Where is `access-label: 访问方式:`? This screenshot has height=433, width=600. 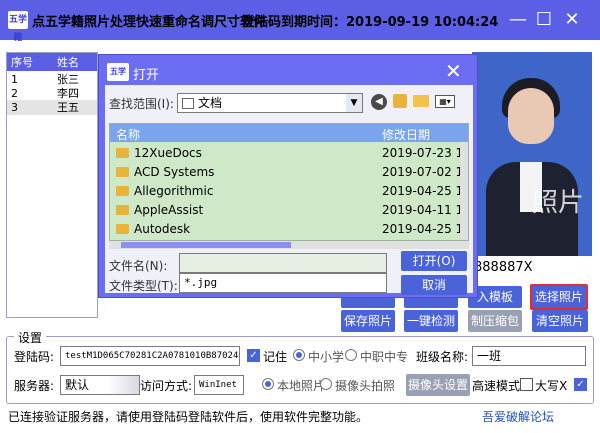 access-label: 访问方式: is located at coordinates (166, 386).